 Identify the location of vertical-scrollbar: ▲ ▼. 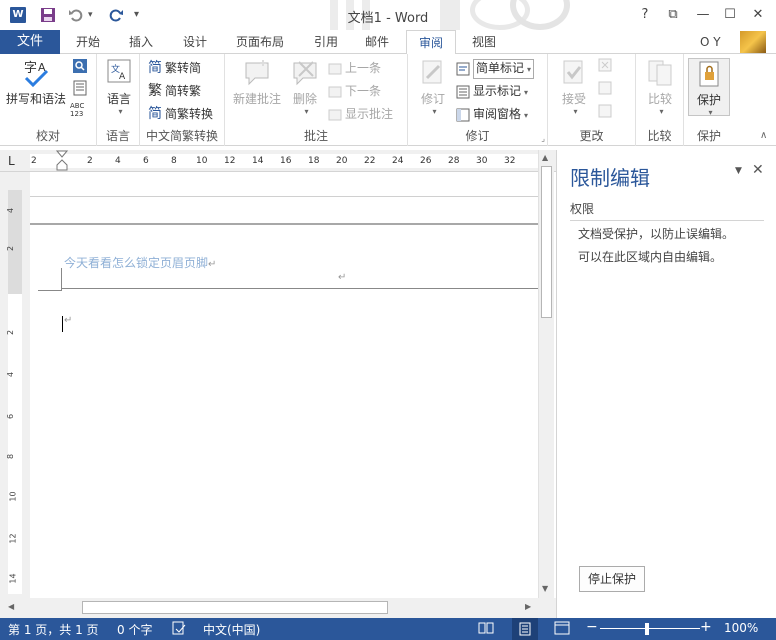
(546, 374).